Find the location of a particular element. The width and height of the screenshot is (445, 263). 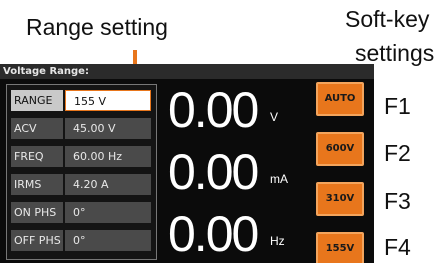

readout-unit: mA is located at coordinates (279, 179).